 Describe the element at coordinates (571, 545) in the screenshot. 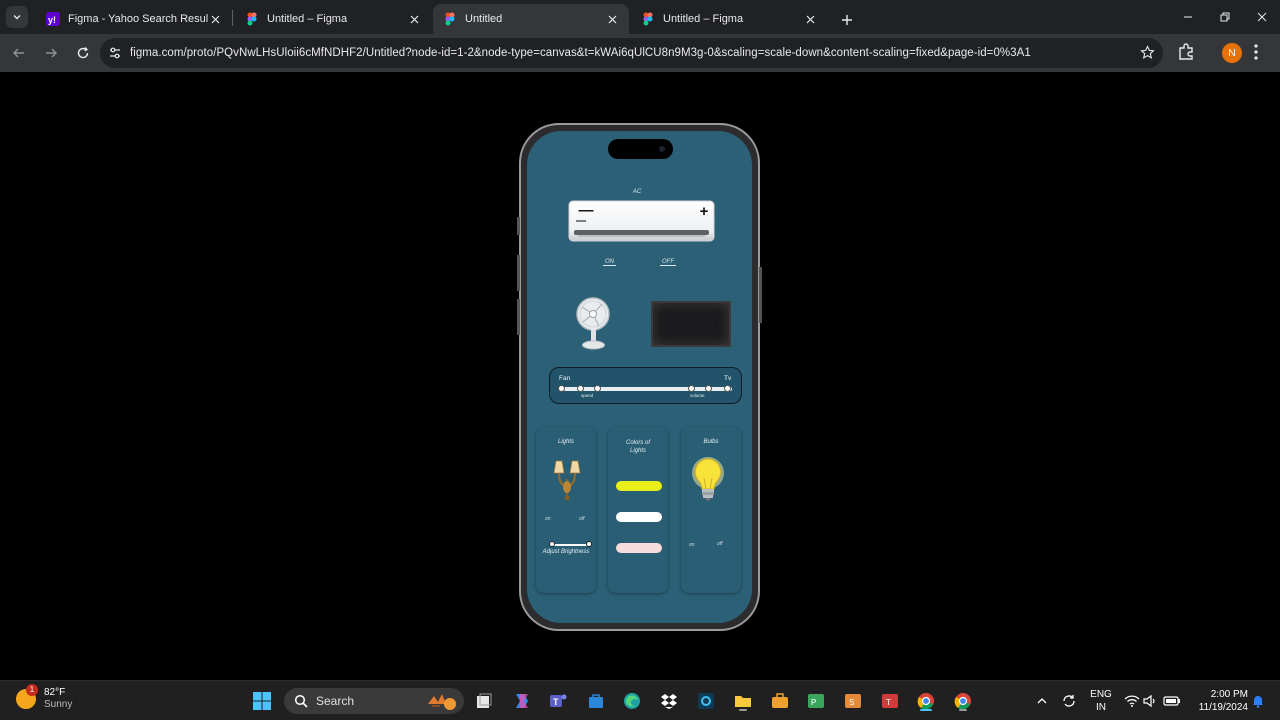

I see `brightness-track` at that location.